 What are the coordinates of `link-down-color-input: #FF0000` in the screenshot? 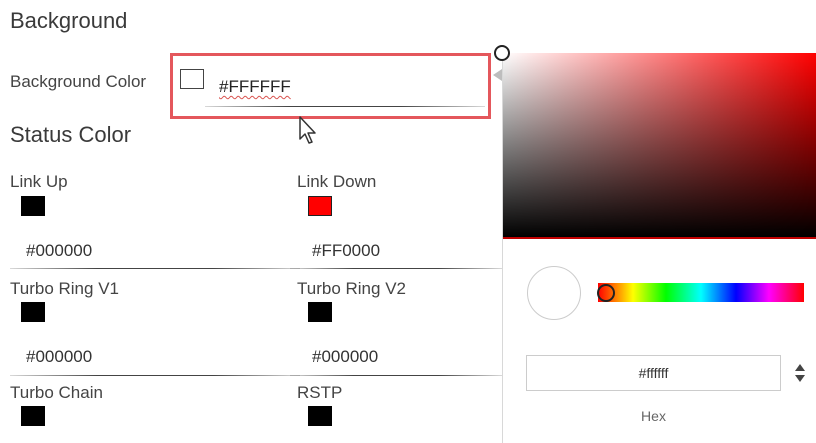 It's located at (346, 251).